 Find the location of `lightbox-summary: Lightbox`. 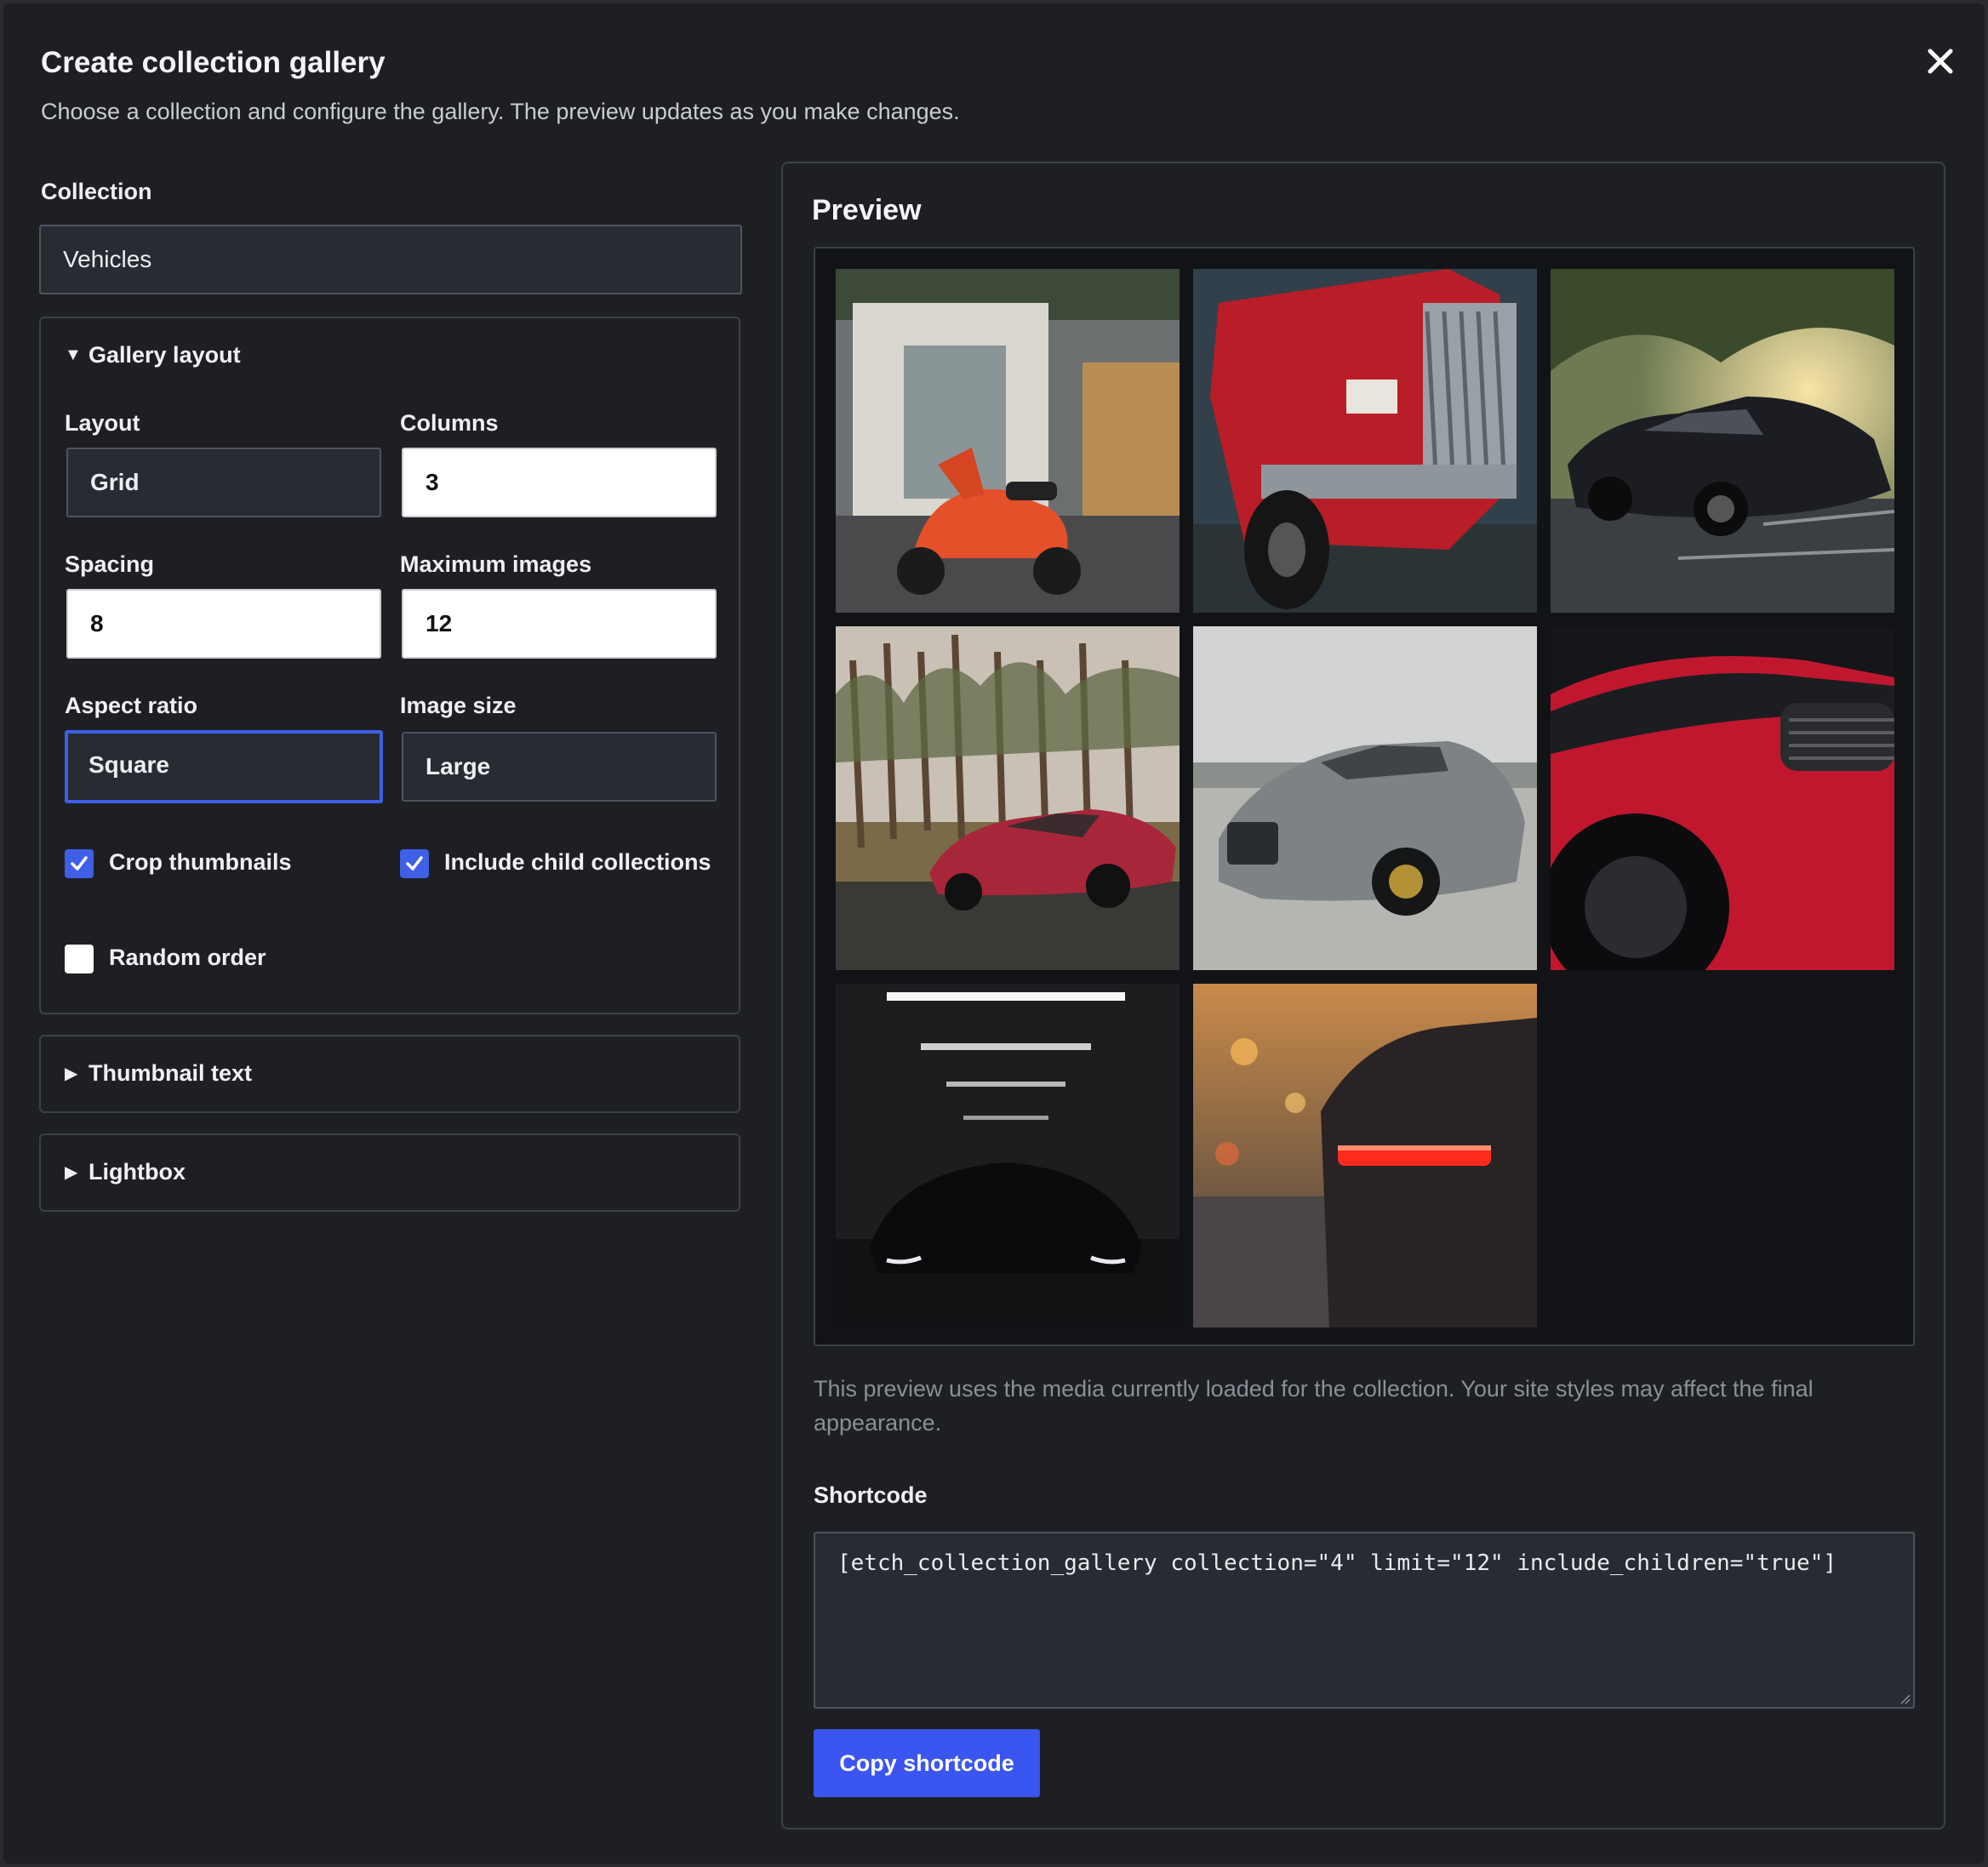

lightbox-summary: Lightbox is located at coordinates (137, 1172).